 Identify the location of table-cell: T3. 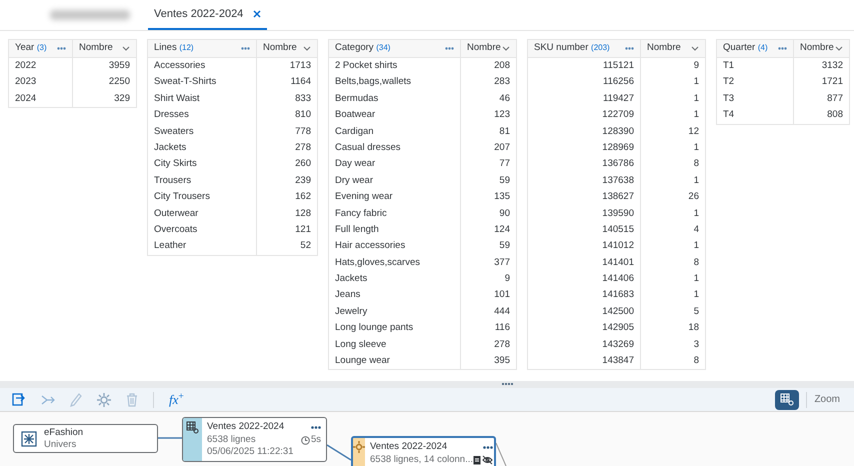
(755, 99).